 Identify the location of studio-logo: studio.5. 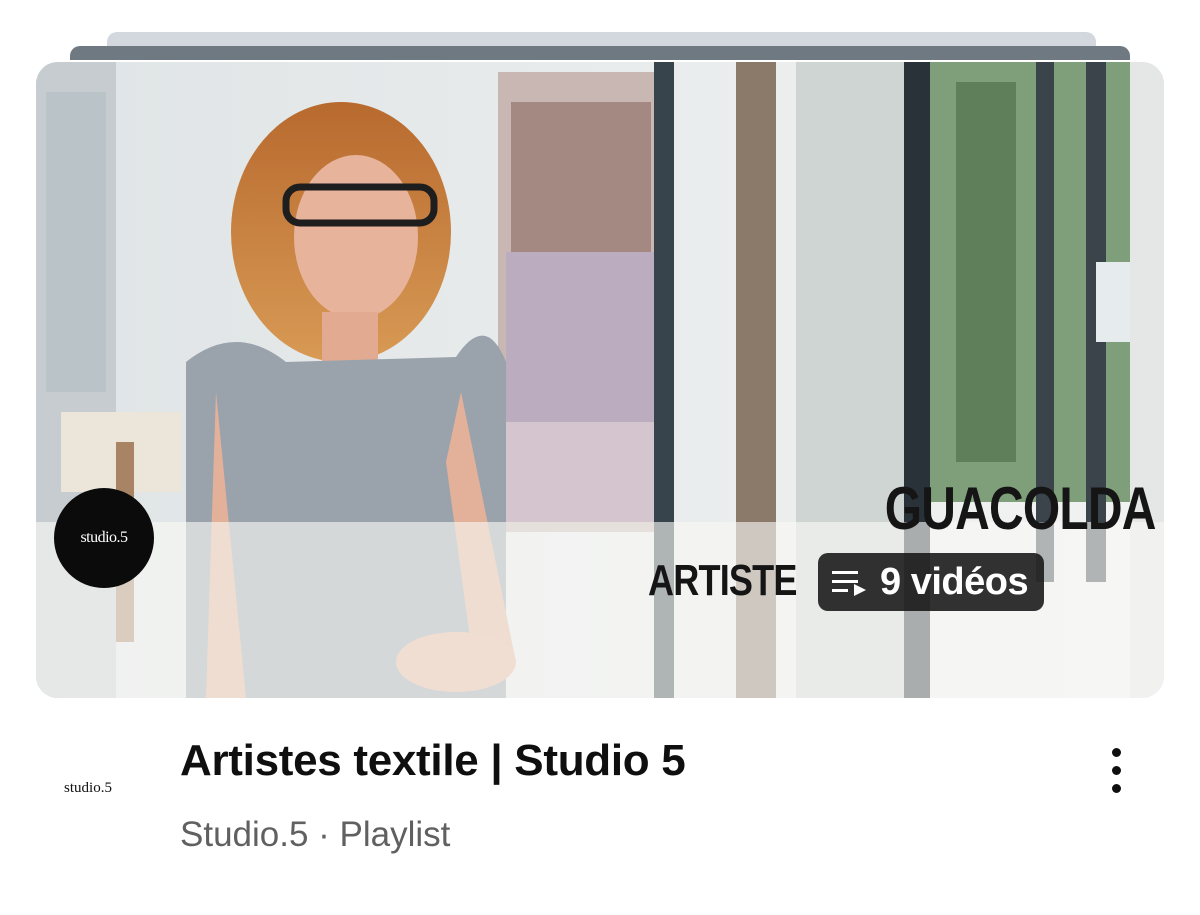
(104, 538).